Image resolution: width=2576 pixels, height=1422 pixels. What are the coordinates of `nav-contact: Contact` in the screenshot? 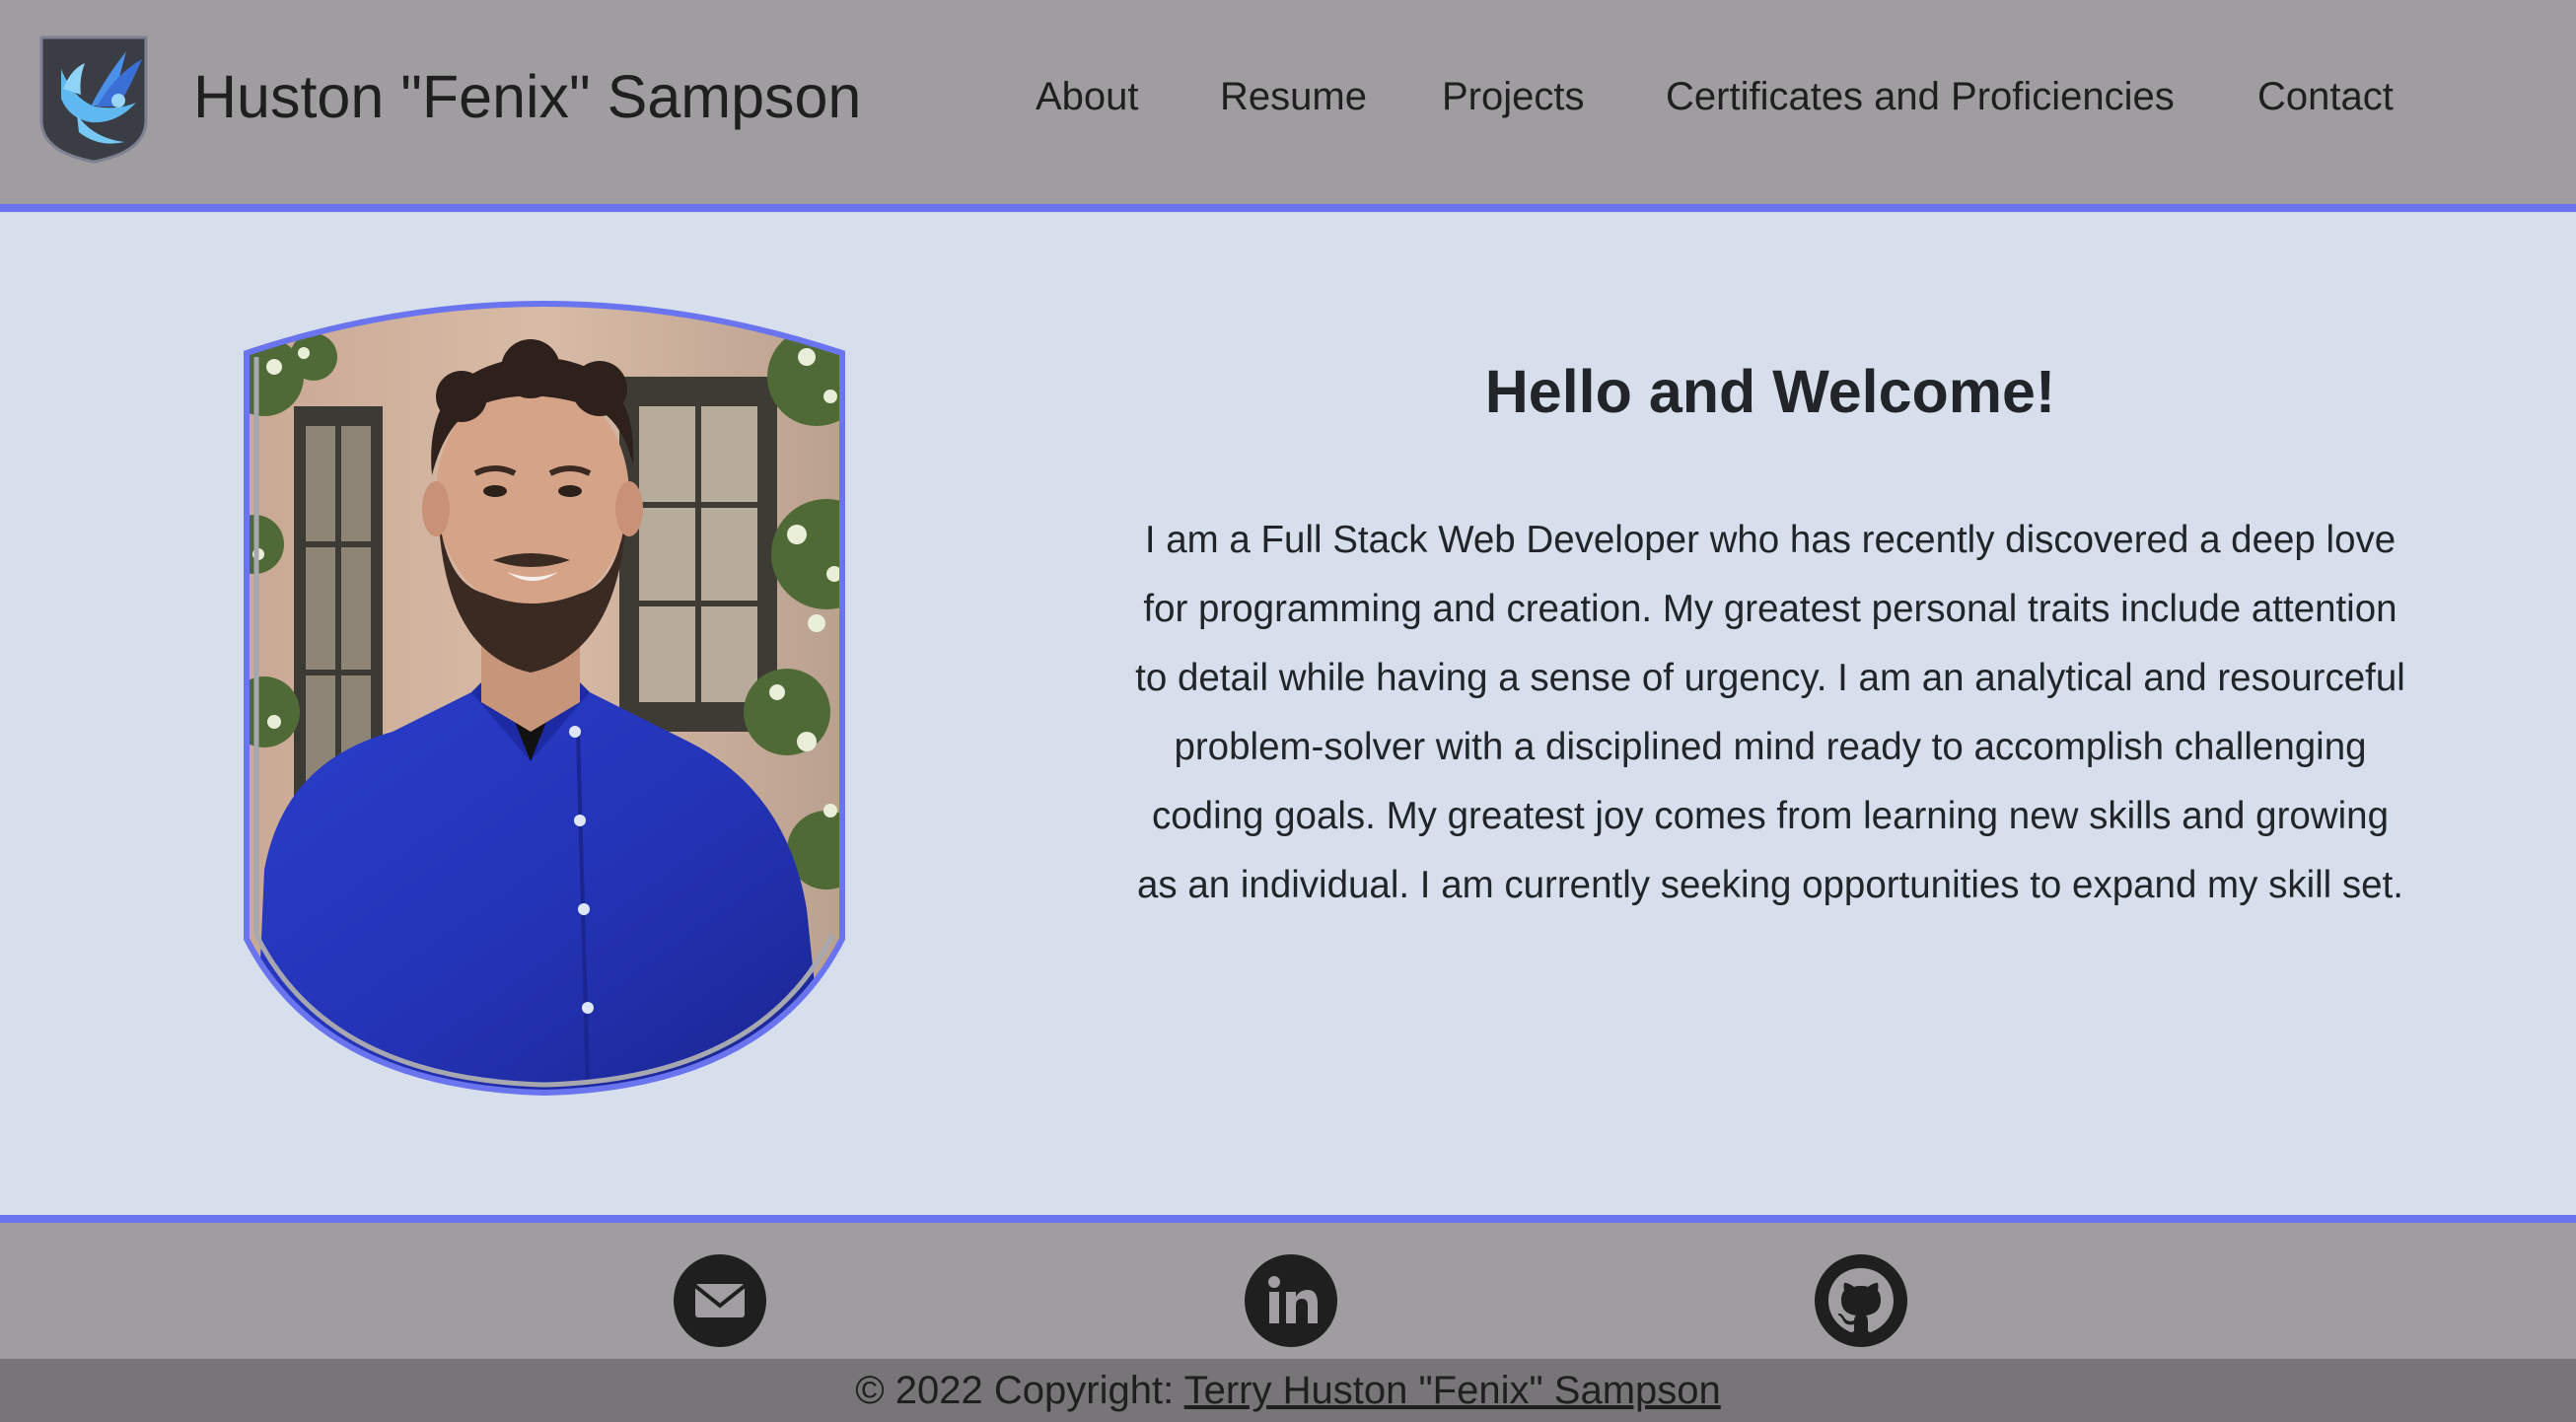 It's located at (2325, 96).